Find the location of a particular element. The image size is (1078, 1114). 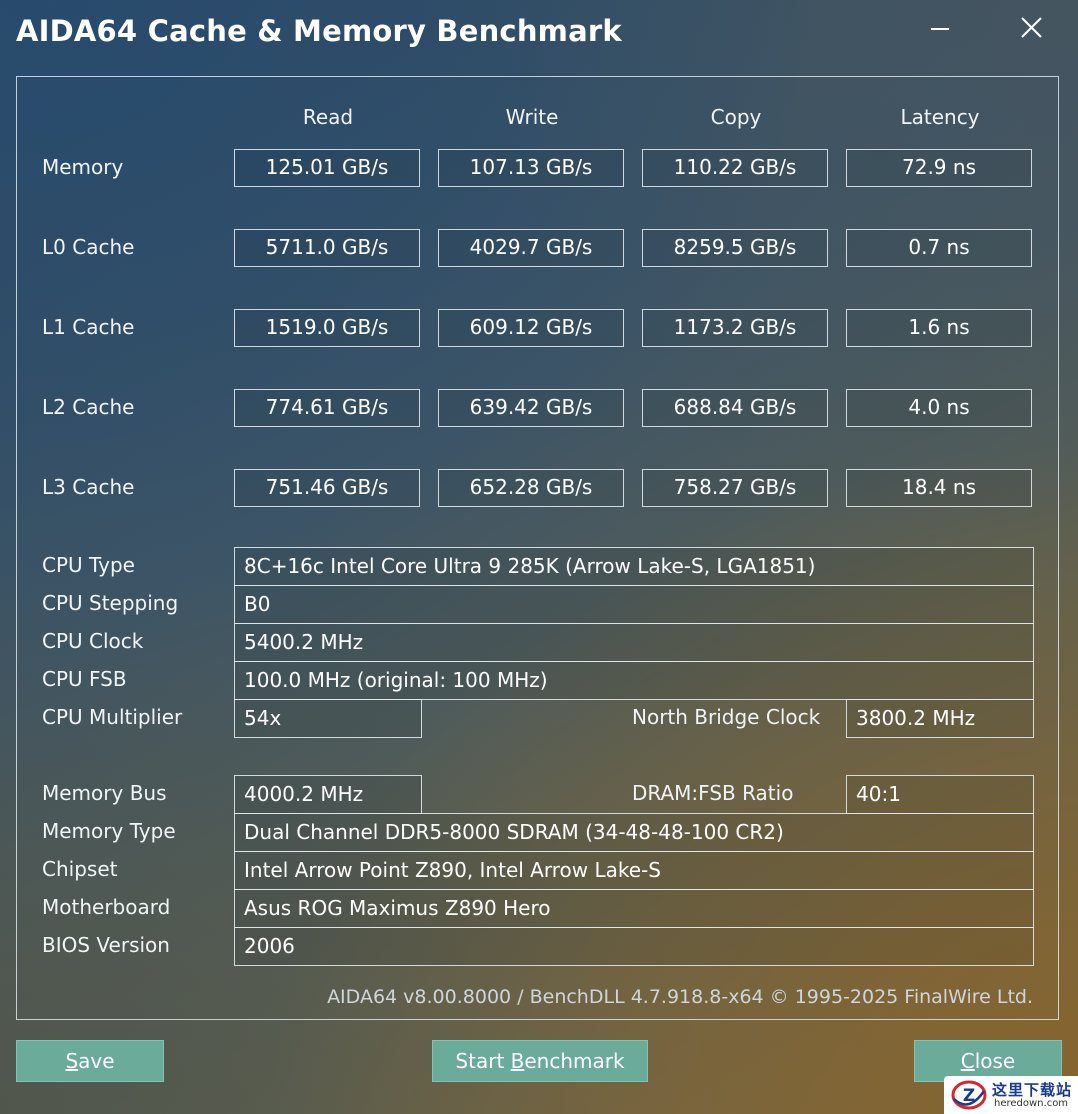

memory-bus-label: Memory Bus is located at coordinates (104, 793).